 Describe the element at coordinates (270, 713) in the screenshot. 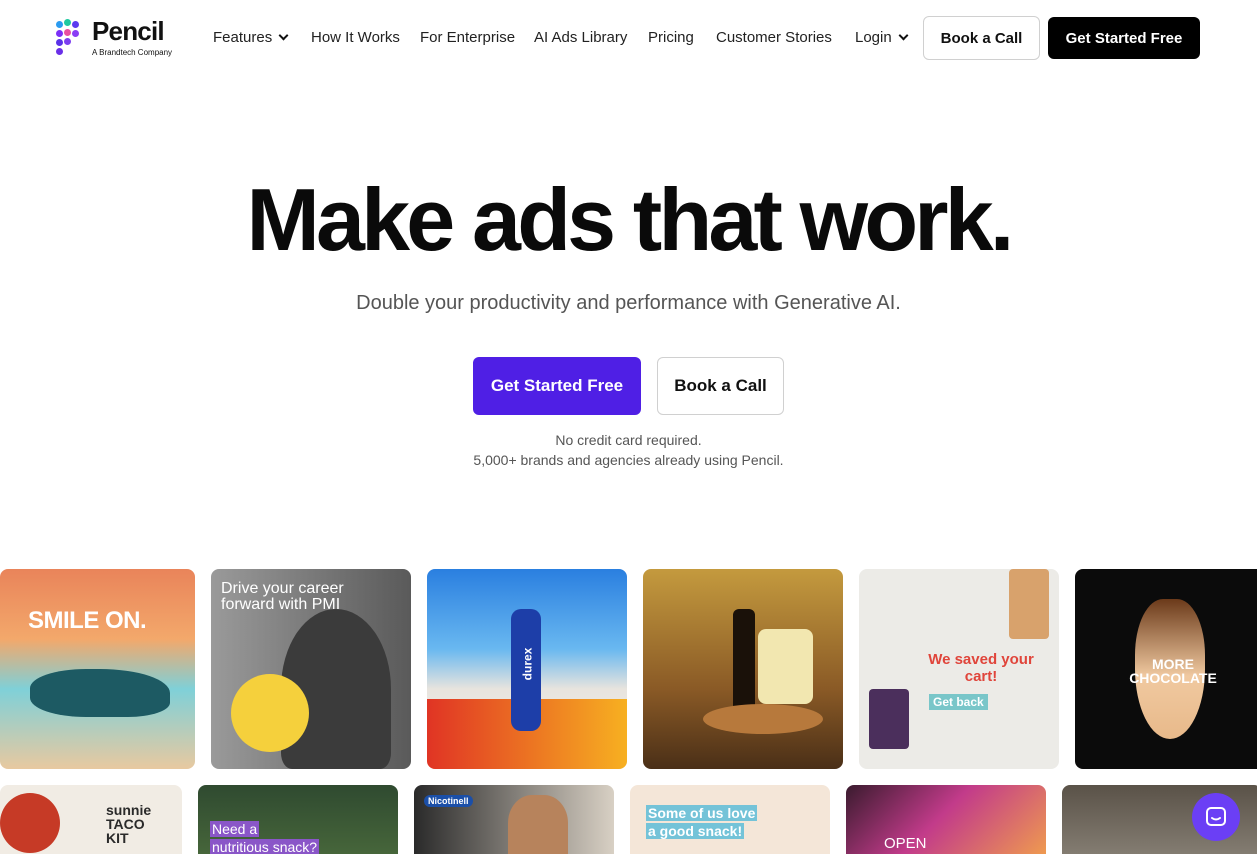

I see `yellow-circle-shape` at that location.